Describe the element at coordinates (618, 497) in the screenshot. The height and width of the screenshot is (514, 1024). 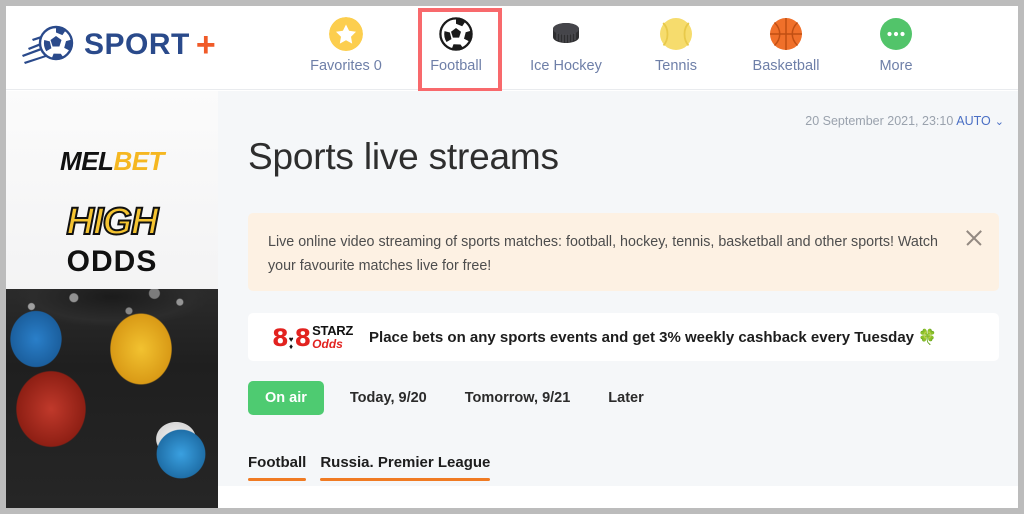
I see `content-bottom-strip` at that location.